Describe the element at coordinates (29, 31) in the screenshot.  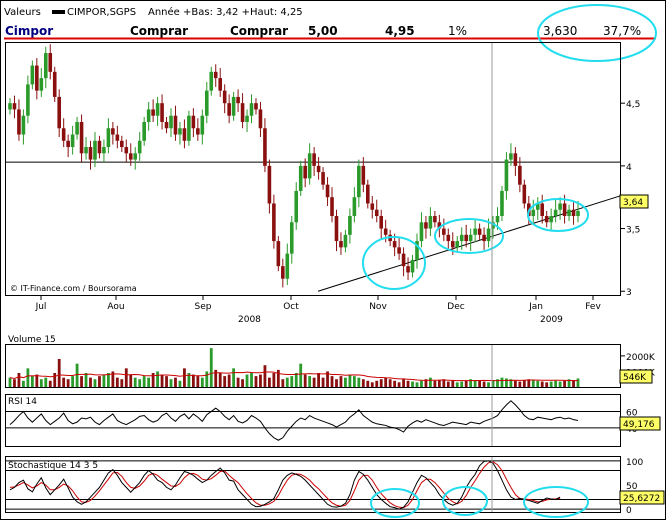
I see `quote-name: Cimpor` at that location.